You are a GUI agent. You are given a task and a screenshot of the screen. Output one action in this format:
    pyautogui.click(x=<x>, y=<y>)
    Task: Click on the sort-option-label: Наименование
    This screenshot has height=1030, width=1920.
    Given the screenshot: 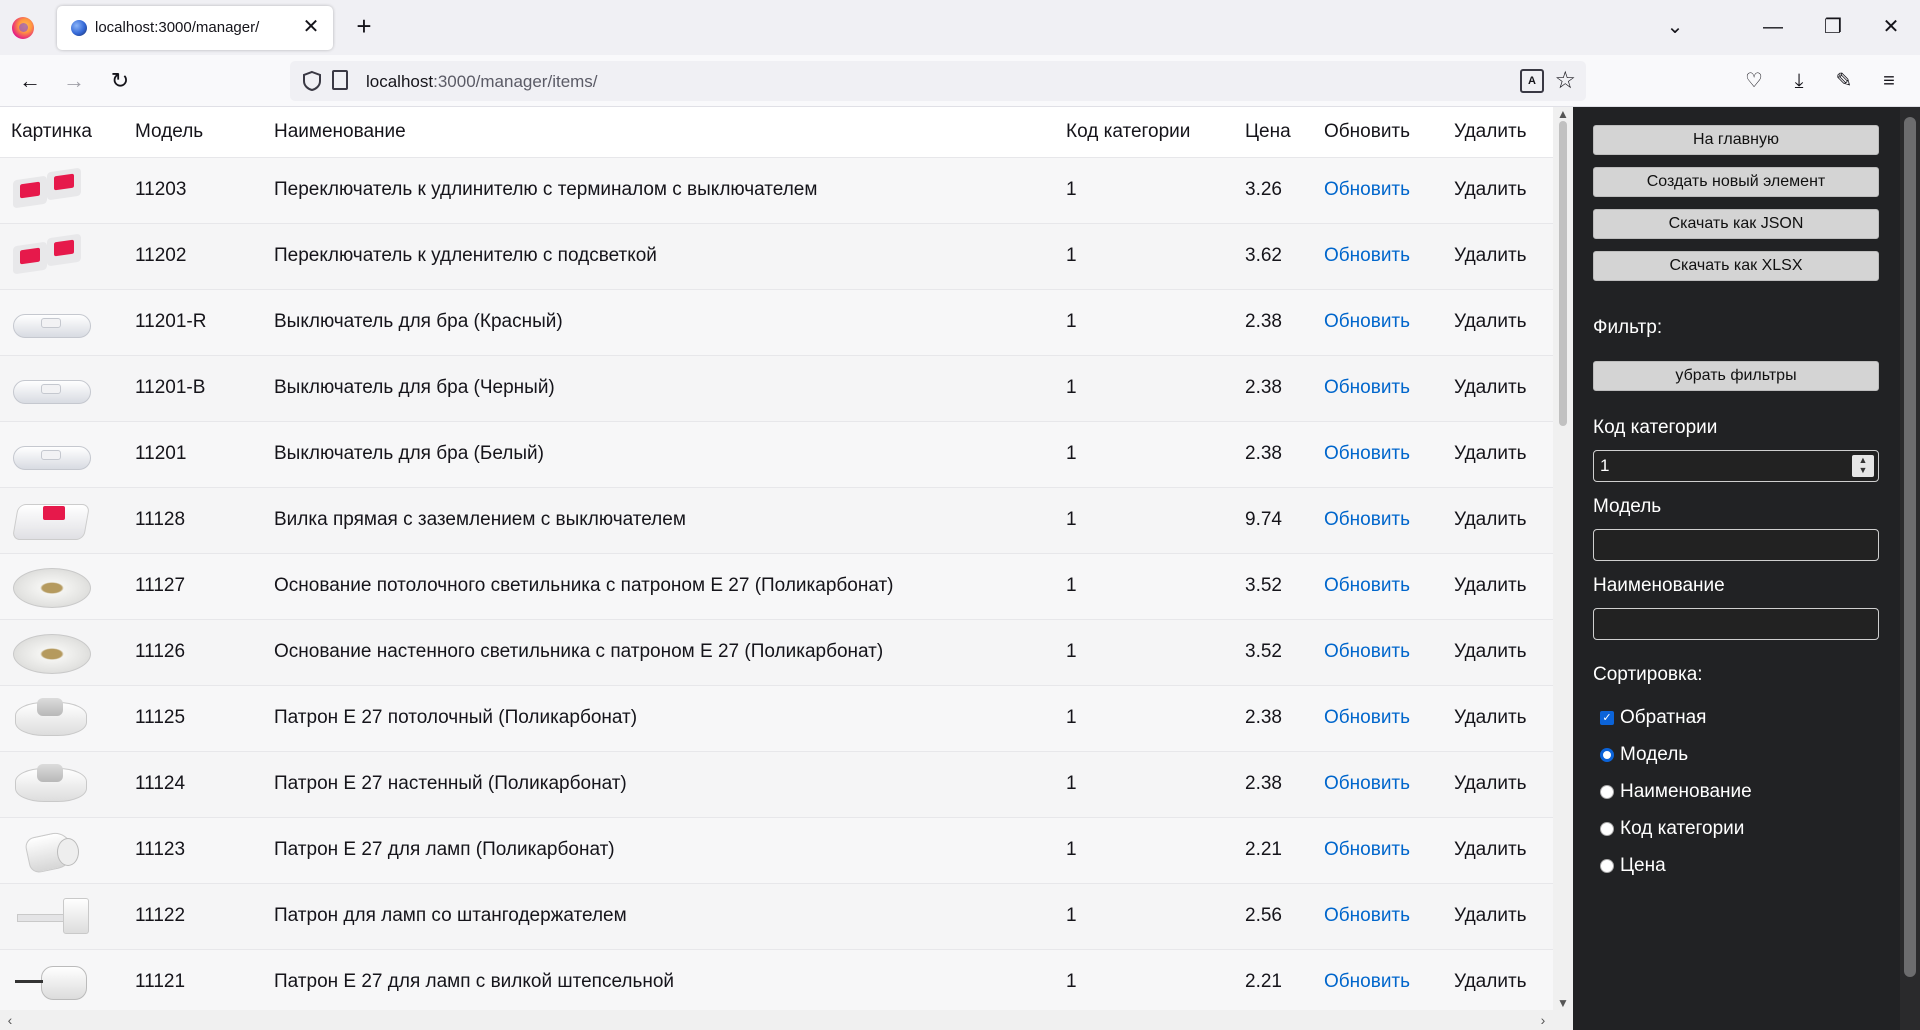 What is the action you would take?
    pyautogui.click(x=1686, y=791)
    